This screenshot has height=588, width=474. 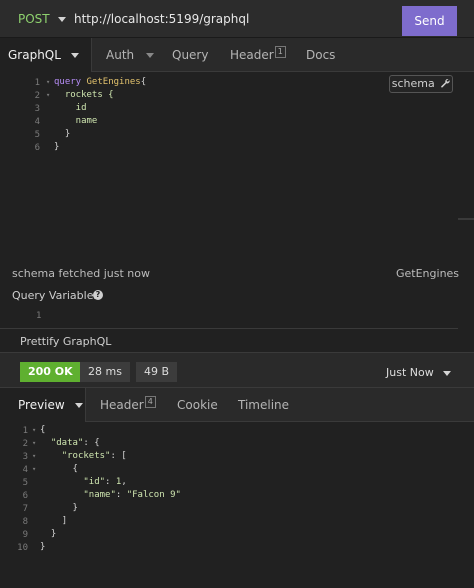 I want to click on code-line: id, so click(x=70, y=108).